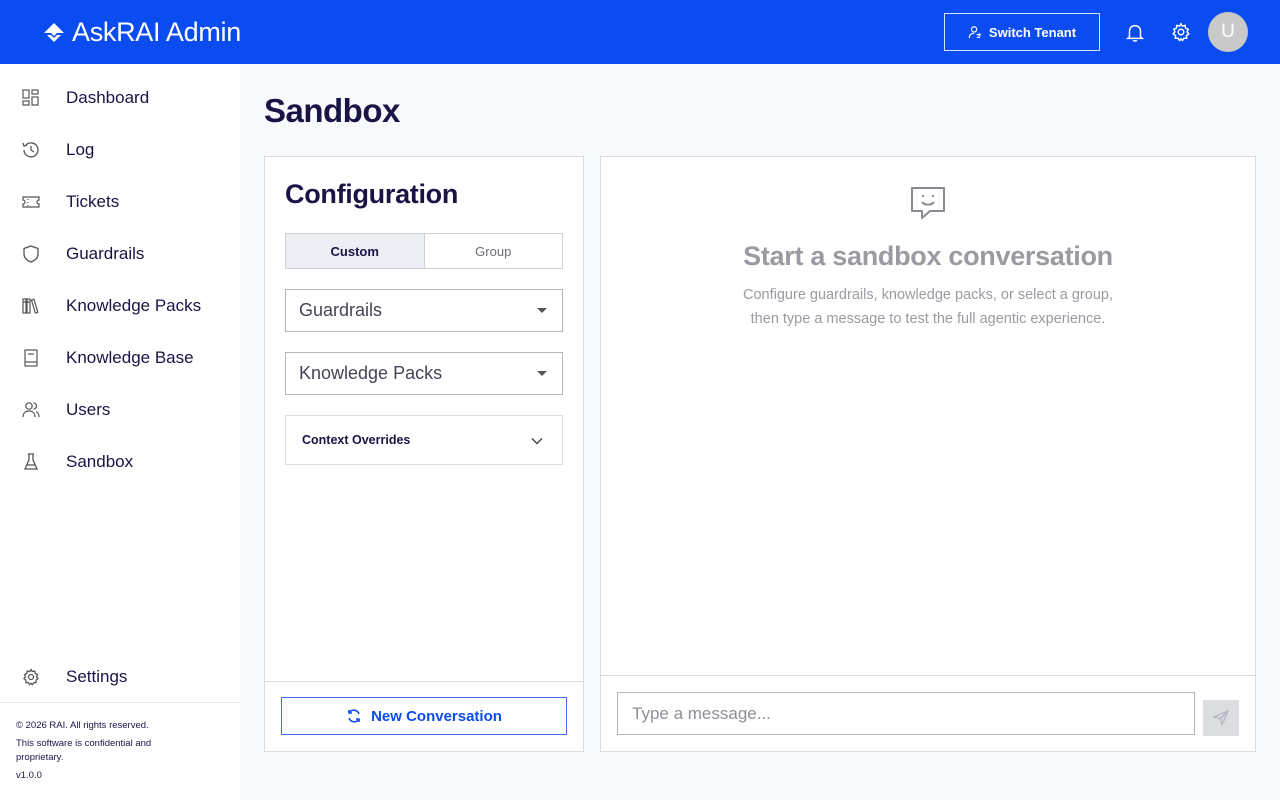 The height and width of the screenshot is (800, 1280). Describe the element at coordinates (156, 32) in the screenshot. I see `brand-name: AskRAI Admin` at that location.